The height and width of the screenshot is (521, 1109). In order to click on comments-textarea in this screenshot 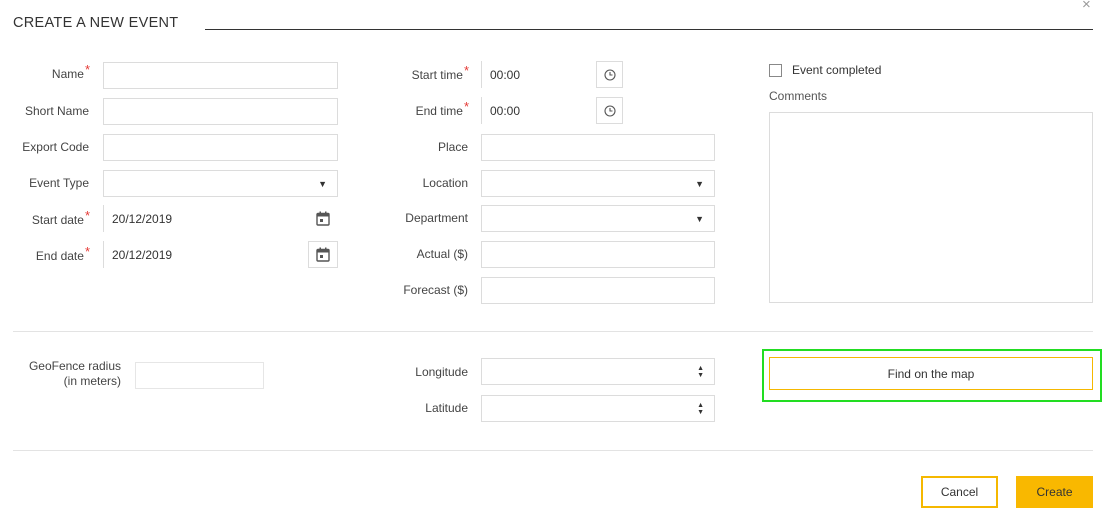, I will do `click(931, 207)`.